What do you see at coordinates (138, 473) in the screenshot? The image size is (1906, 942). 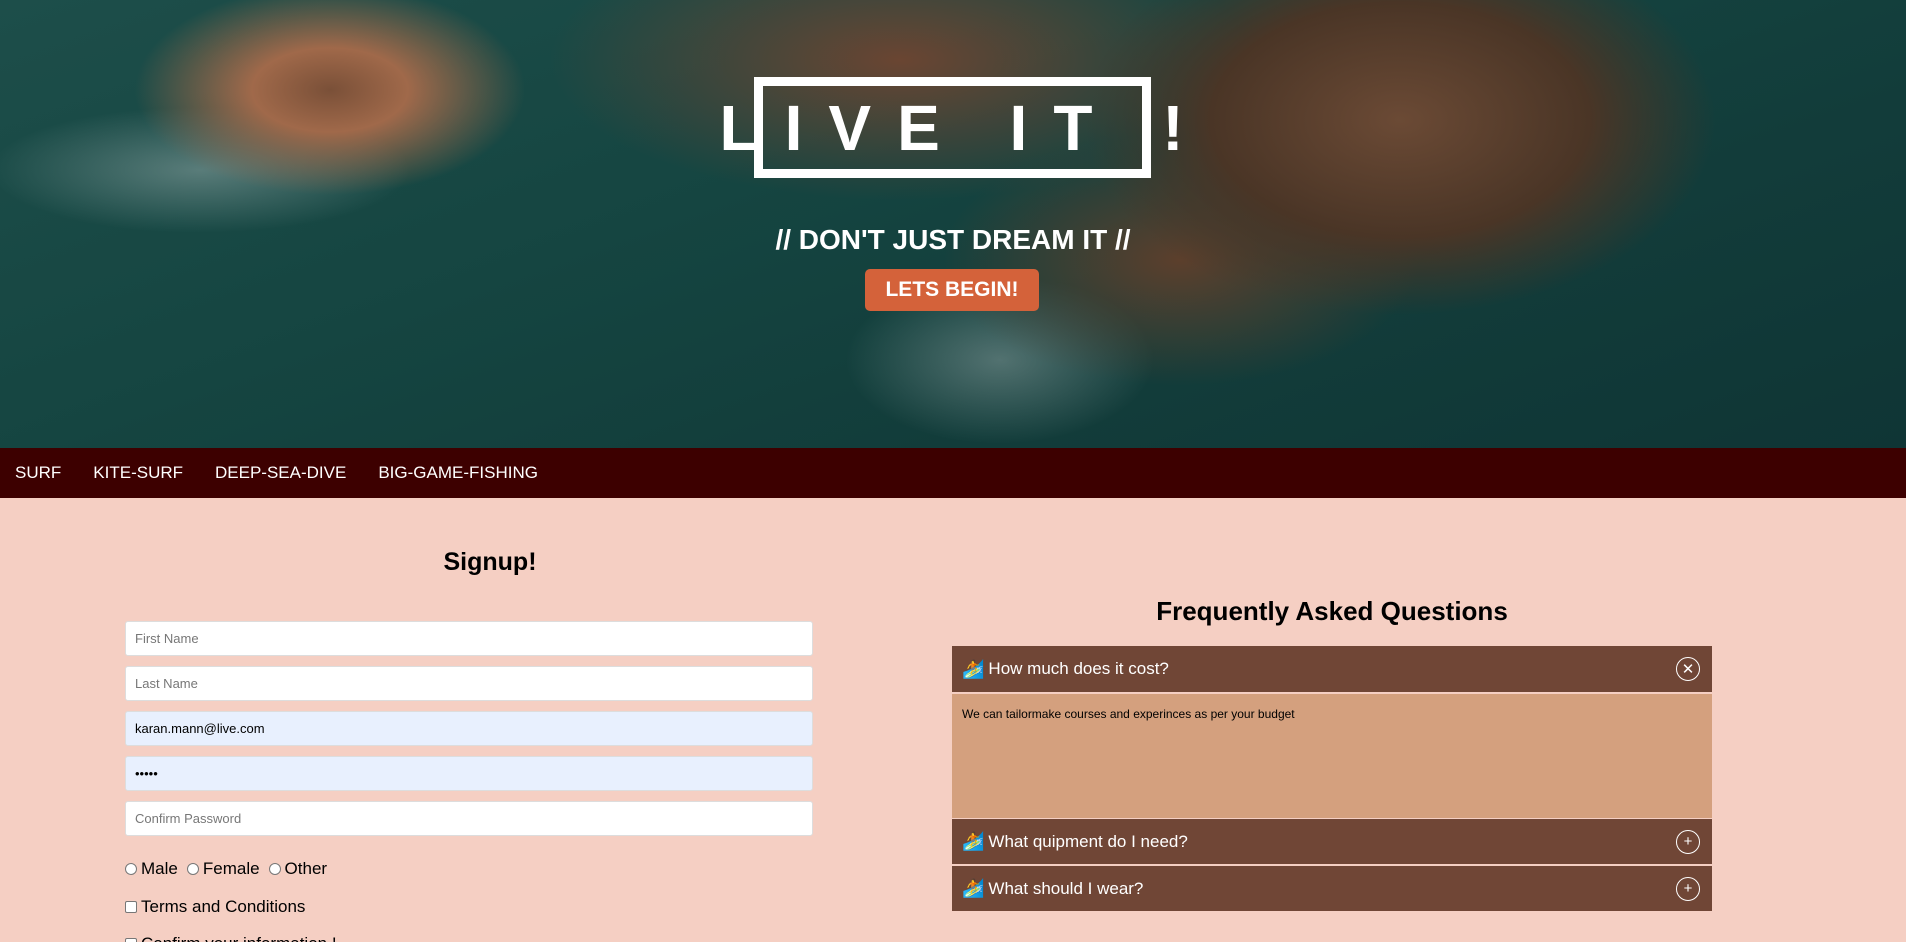 I see `nav-item-kite-surf: KITE-SURF` at bounding box center [138, 473].